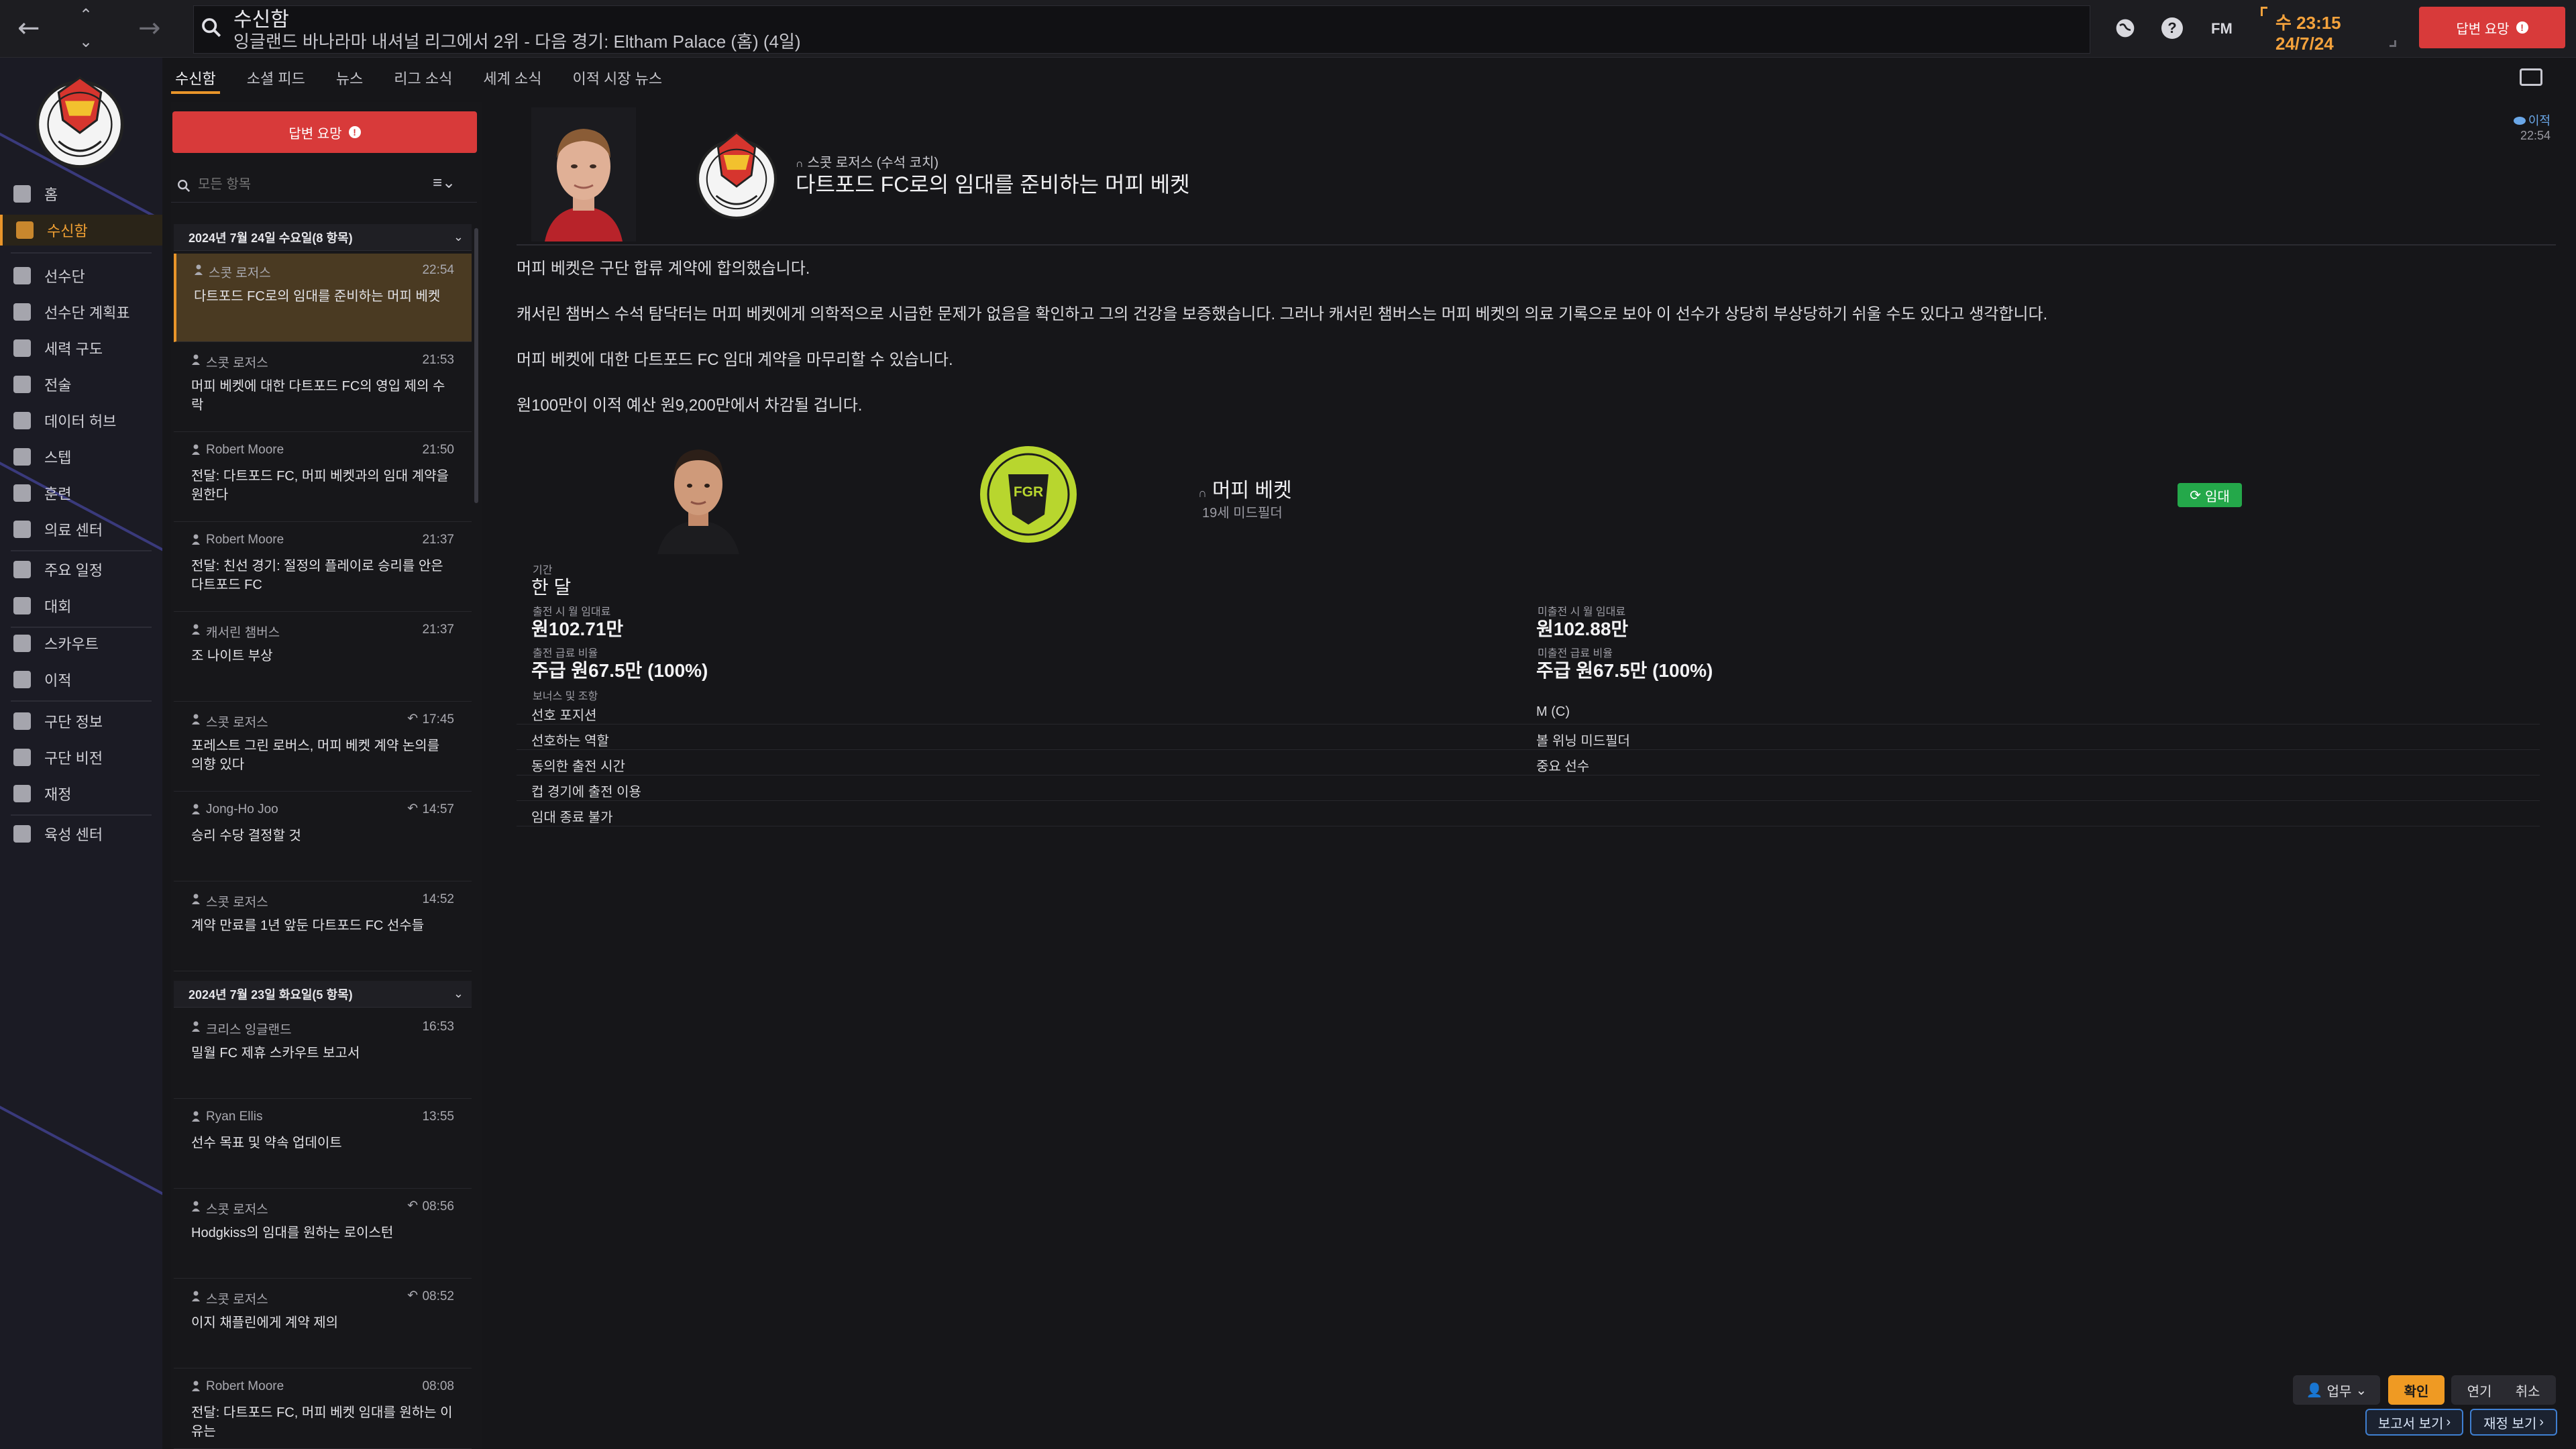  Describe the element at coordinates (438, 1117) in the screenshot. I see `message-time: 13:55` at that location.